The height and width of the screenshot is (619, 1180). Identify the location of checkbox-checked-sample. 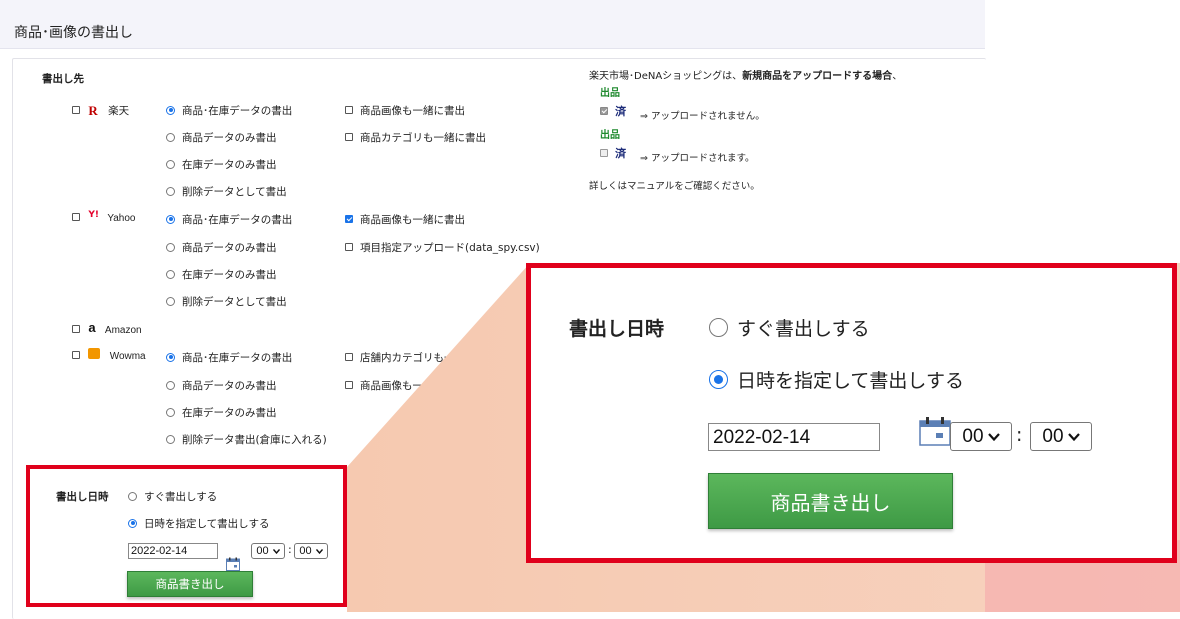
(604, 110).